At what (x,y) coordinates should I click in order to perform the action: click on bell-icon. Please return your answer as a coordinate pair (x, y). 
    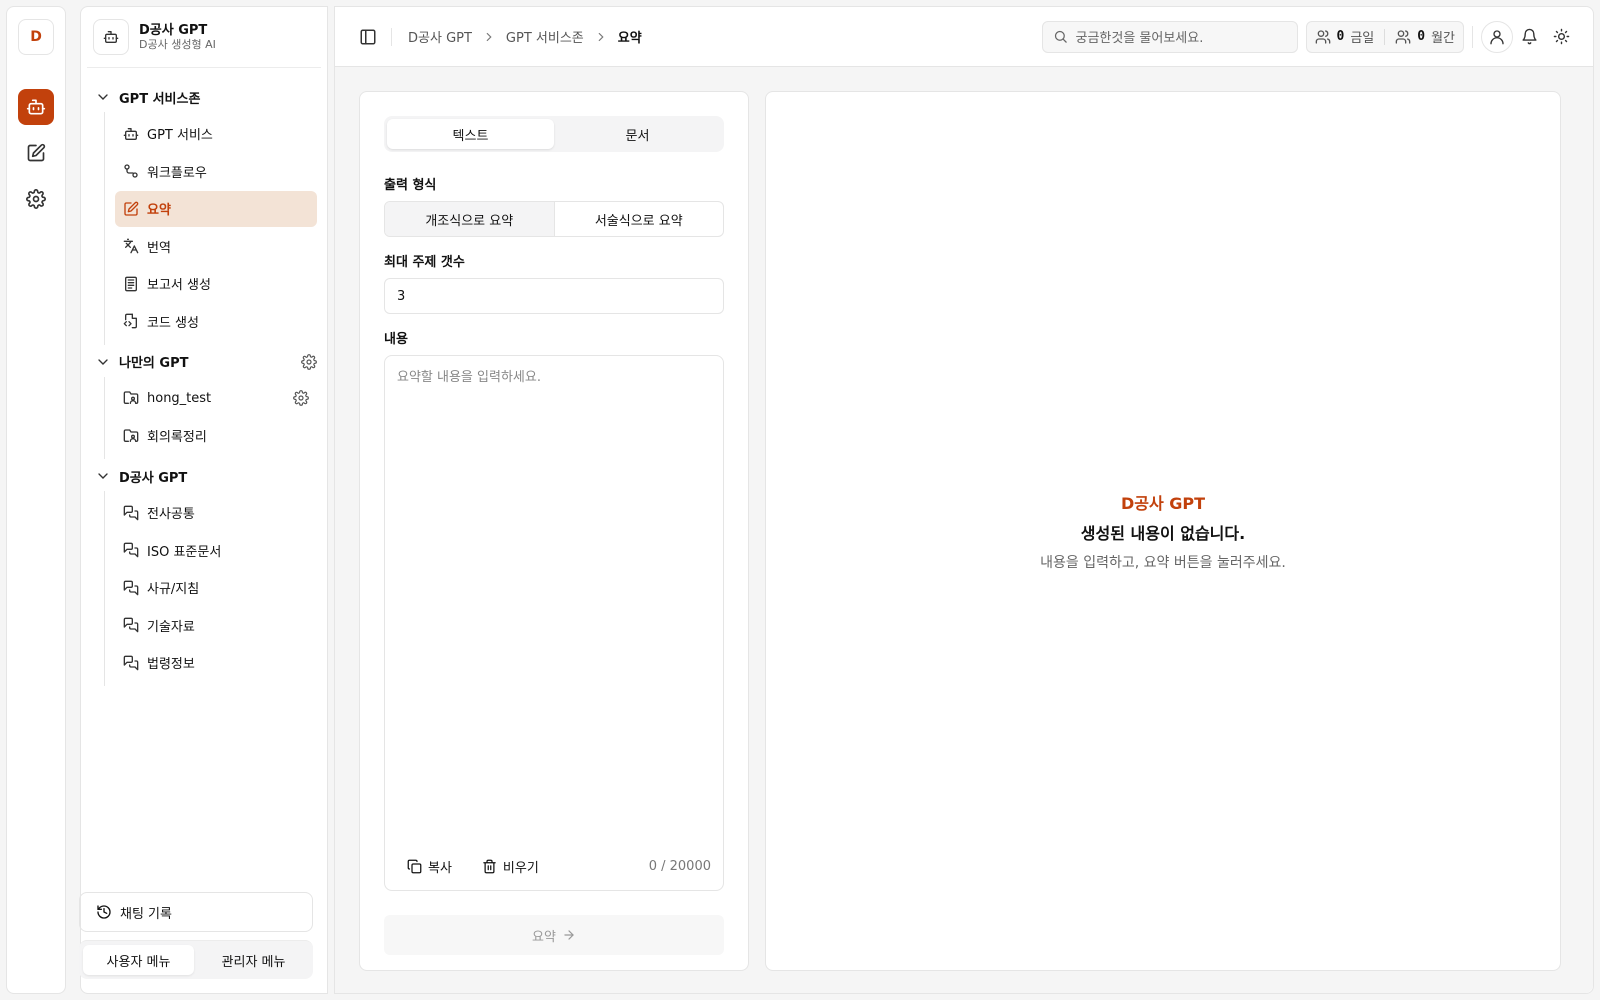
    Looking at the image, I should click on (1529, 37).